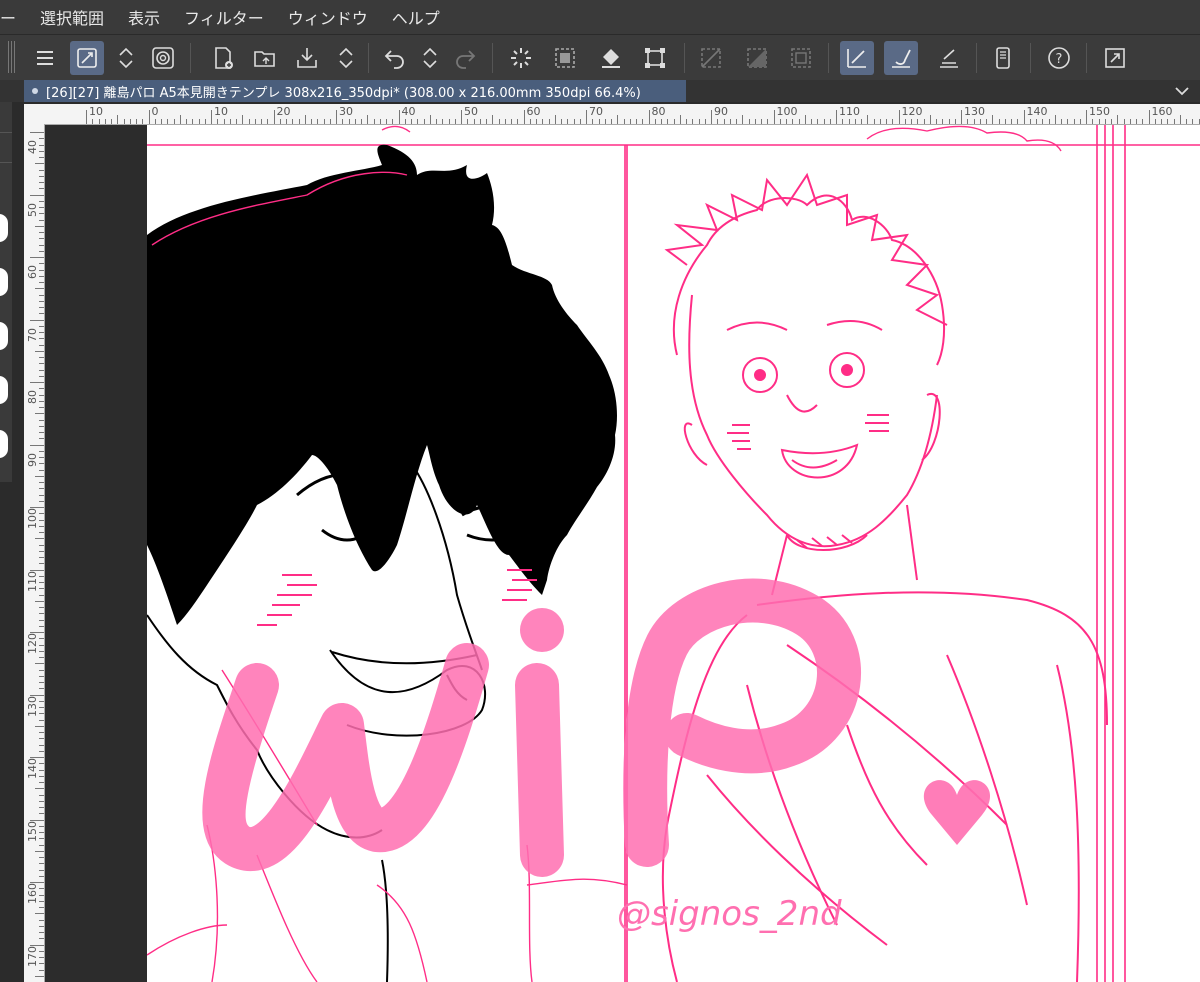 The height and width of the screenshot is (982, 1200). What do you see at coordinates (565, 58) in the screenshot?
I see `selection-icon` at bounding box center [565, 58].